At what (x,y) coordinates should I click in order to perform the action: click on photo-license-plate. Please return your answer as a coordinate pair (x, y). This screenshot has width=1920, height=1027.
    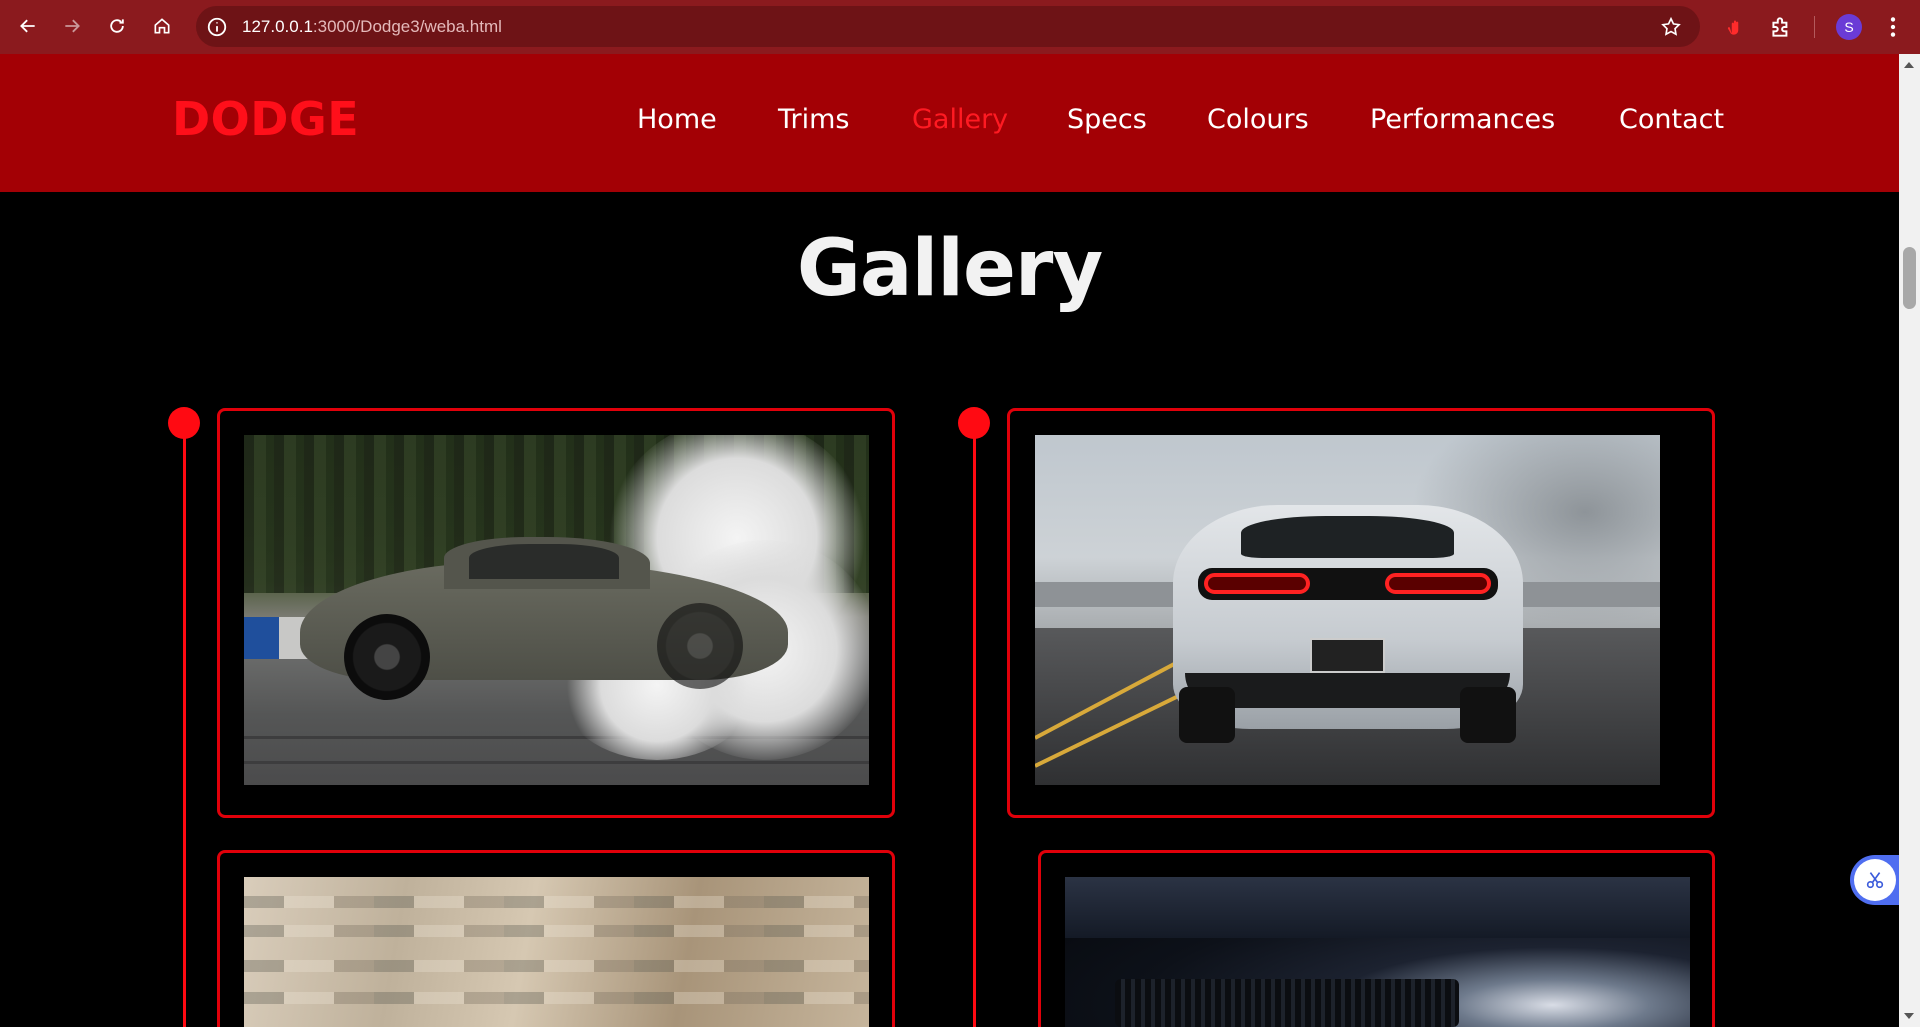
    Looking at the image, I should click on (1347, 655).